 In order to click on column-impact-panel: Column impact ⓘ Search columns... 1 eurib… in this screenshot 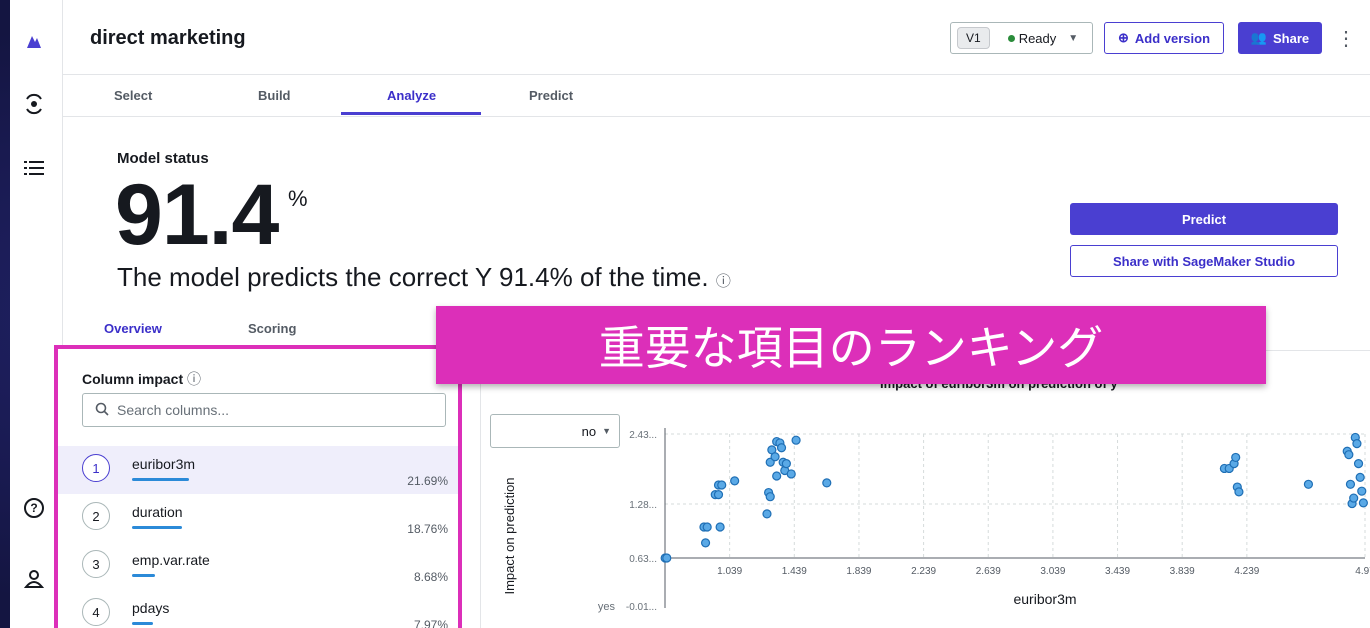, I will do `click(258, 486)`.